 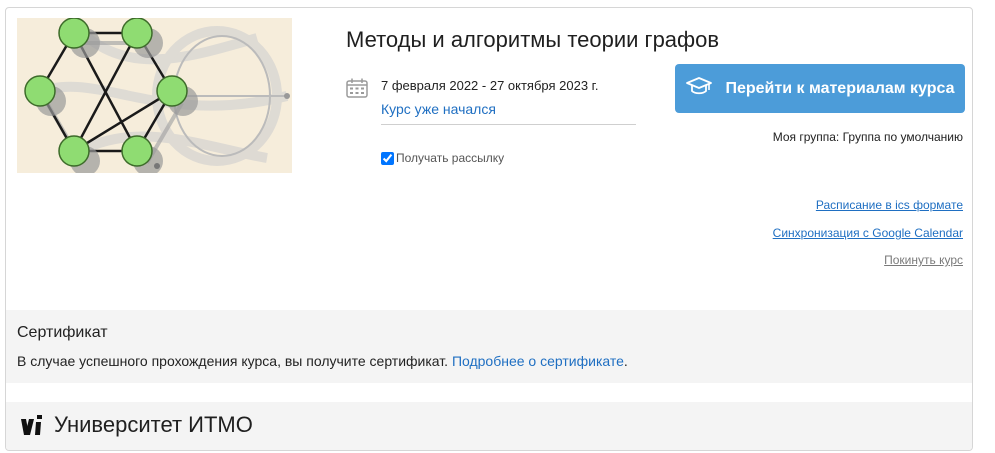 I want to click on graduation-cap-icon, so click(x=699, y=88).